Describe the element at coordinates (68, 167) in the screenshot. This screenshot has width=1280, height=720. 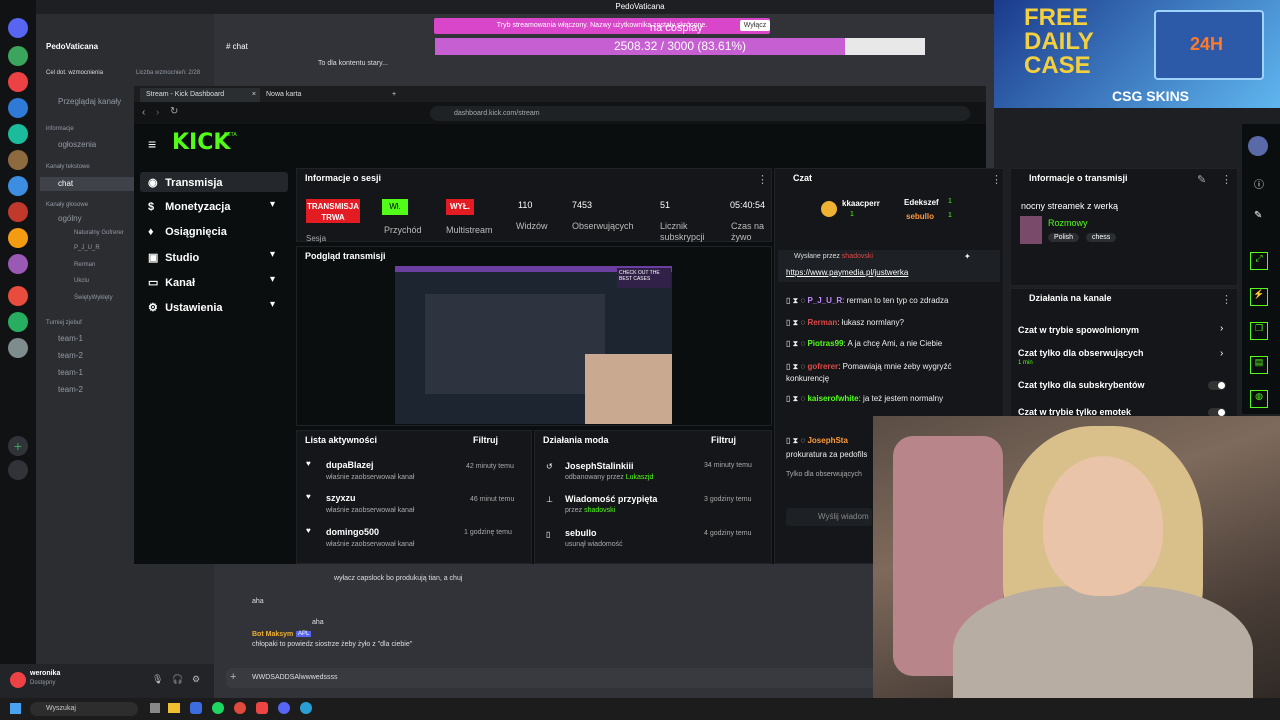
I see `category-text: Kanały tekstowe` at that location.